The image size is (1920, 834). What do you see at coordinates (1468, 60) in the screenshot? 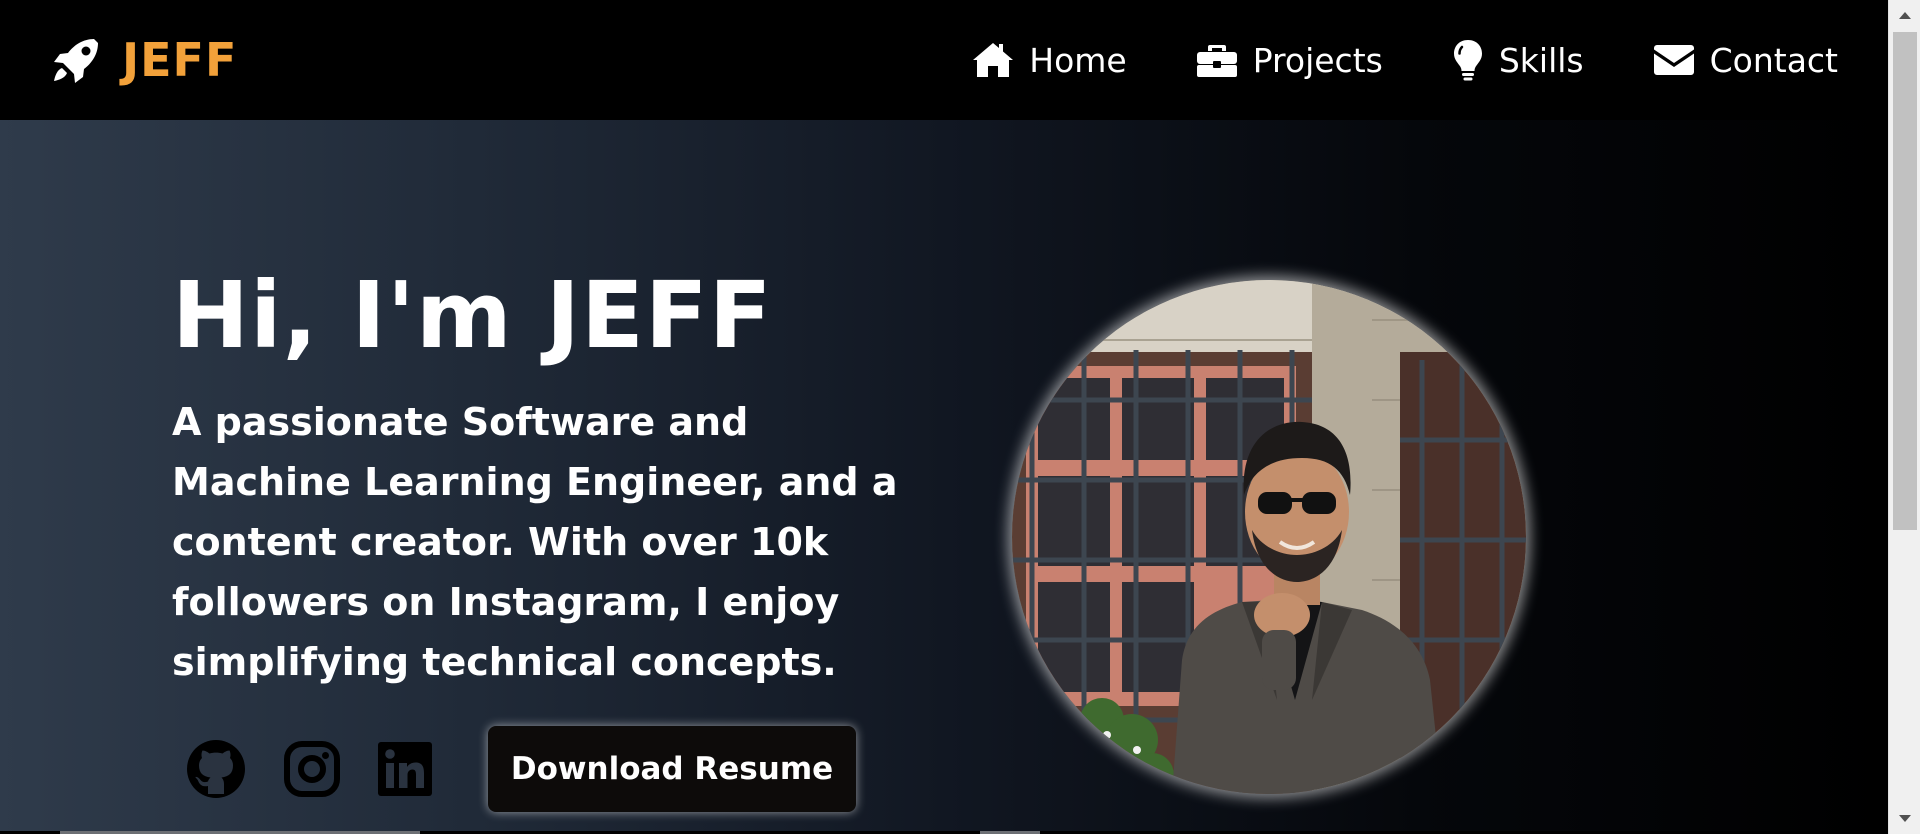
I see `lightbulb-icon` at bounding box center [1468, 60].